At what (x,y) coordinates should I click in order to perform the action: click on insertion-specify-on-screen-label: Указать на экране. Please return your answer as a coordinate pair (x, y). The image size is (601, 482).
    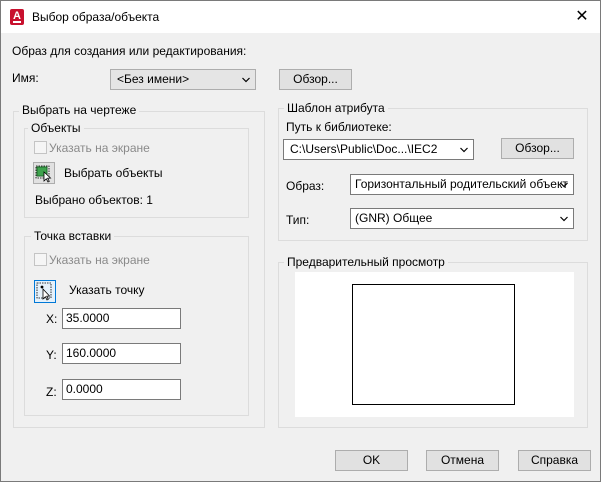
    Looking at the image, I should click on (99, 260).